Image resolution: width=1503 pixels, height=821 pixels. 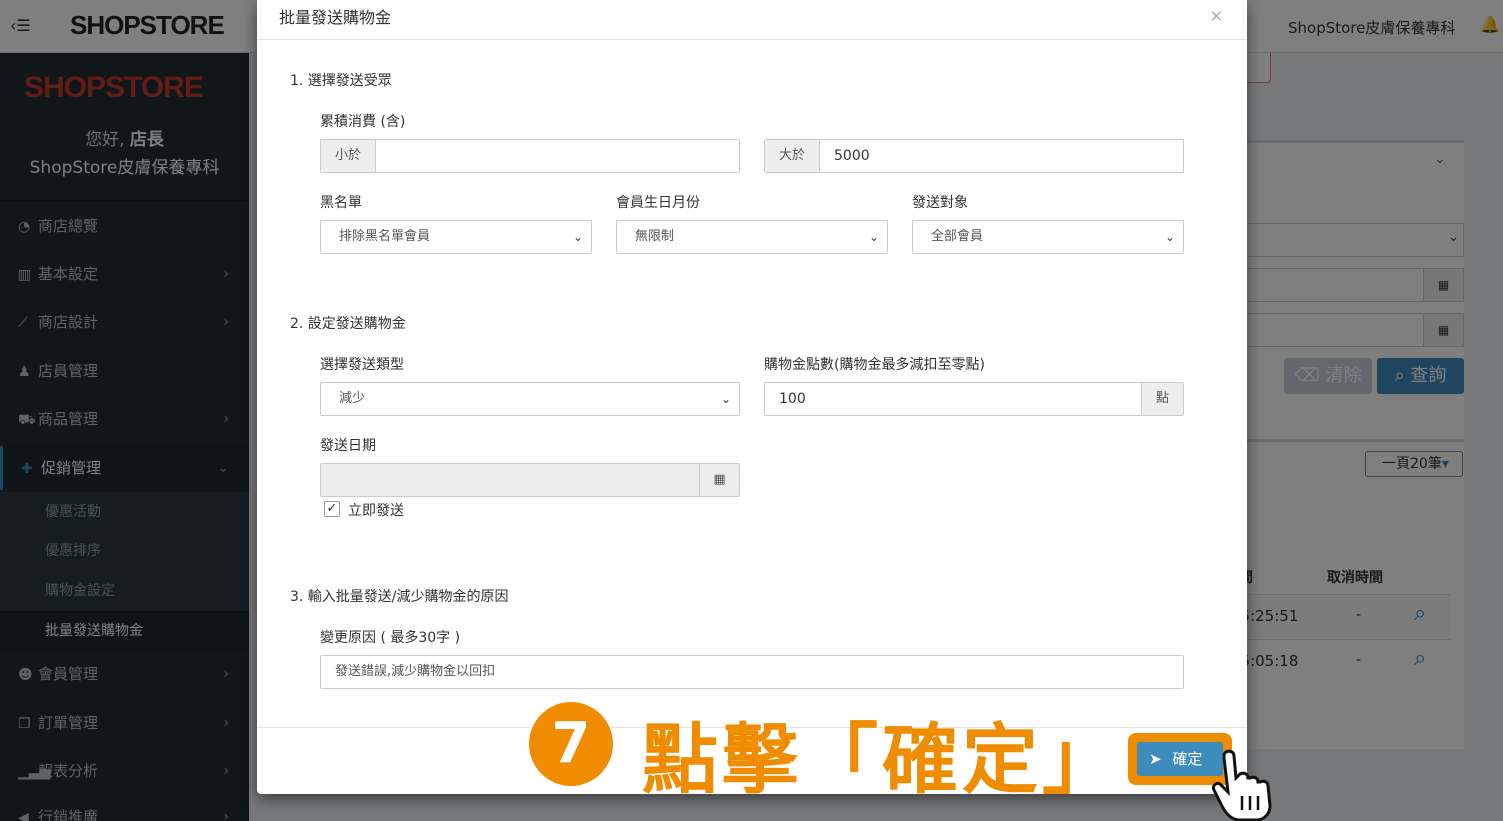 I want to click on type-select: 減少 ⌄, so click(x=530, y=399).